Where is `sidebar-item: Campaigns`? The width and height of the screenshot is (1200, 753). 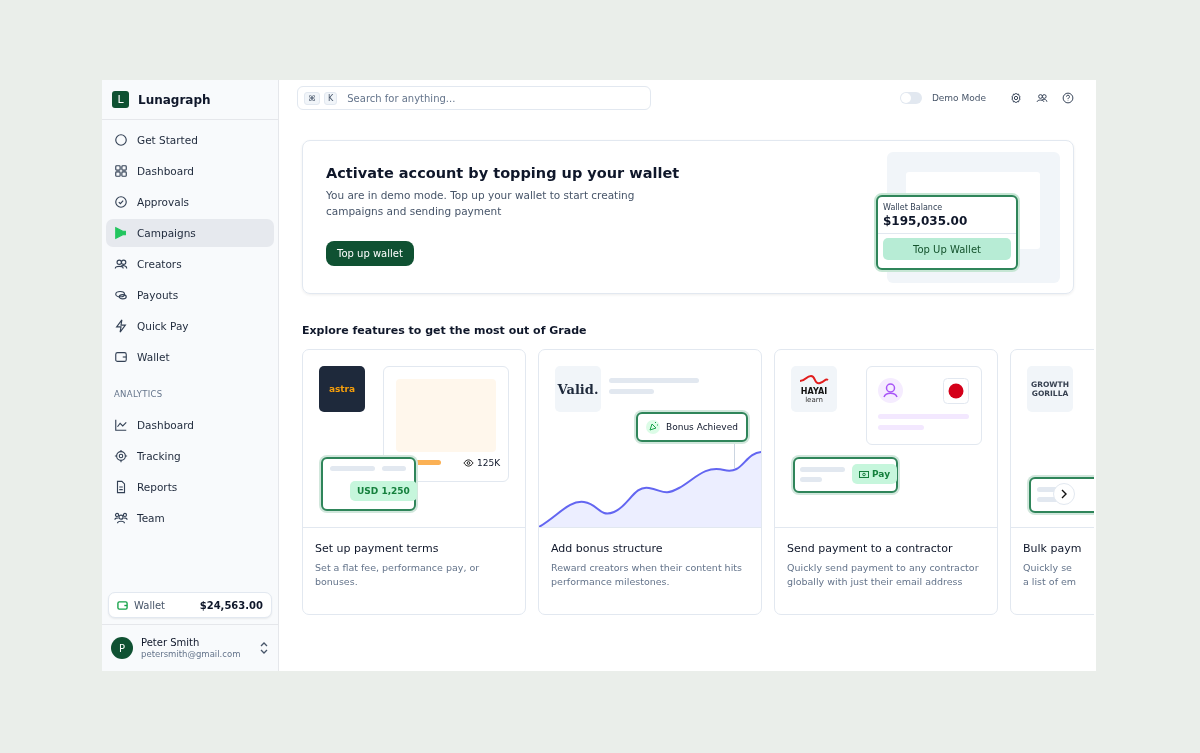
sidebar-item: Campaigns is located at coordinates (190, 233).